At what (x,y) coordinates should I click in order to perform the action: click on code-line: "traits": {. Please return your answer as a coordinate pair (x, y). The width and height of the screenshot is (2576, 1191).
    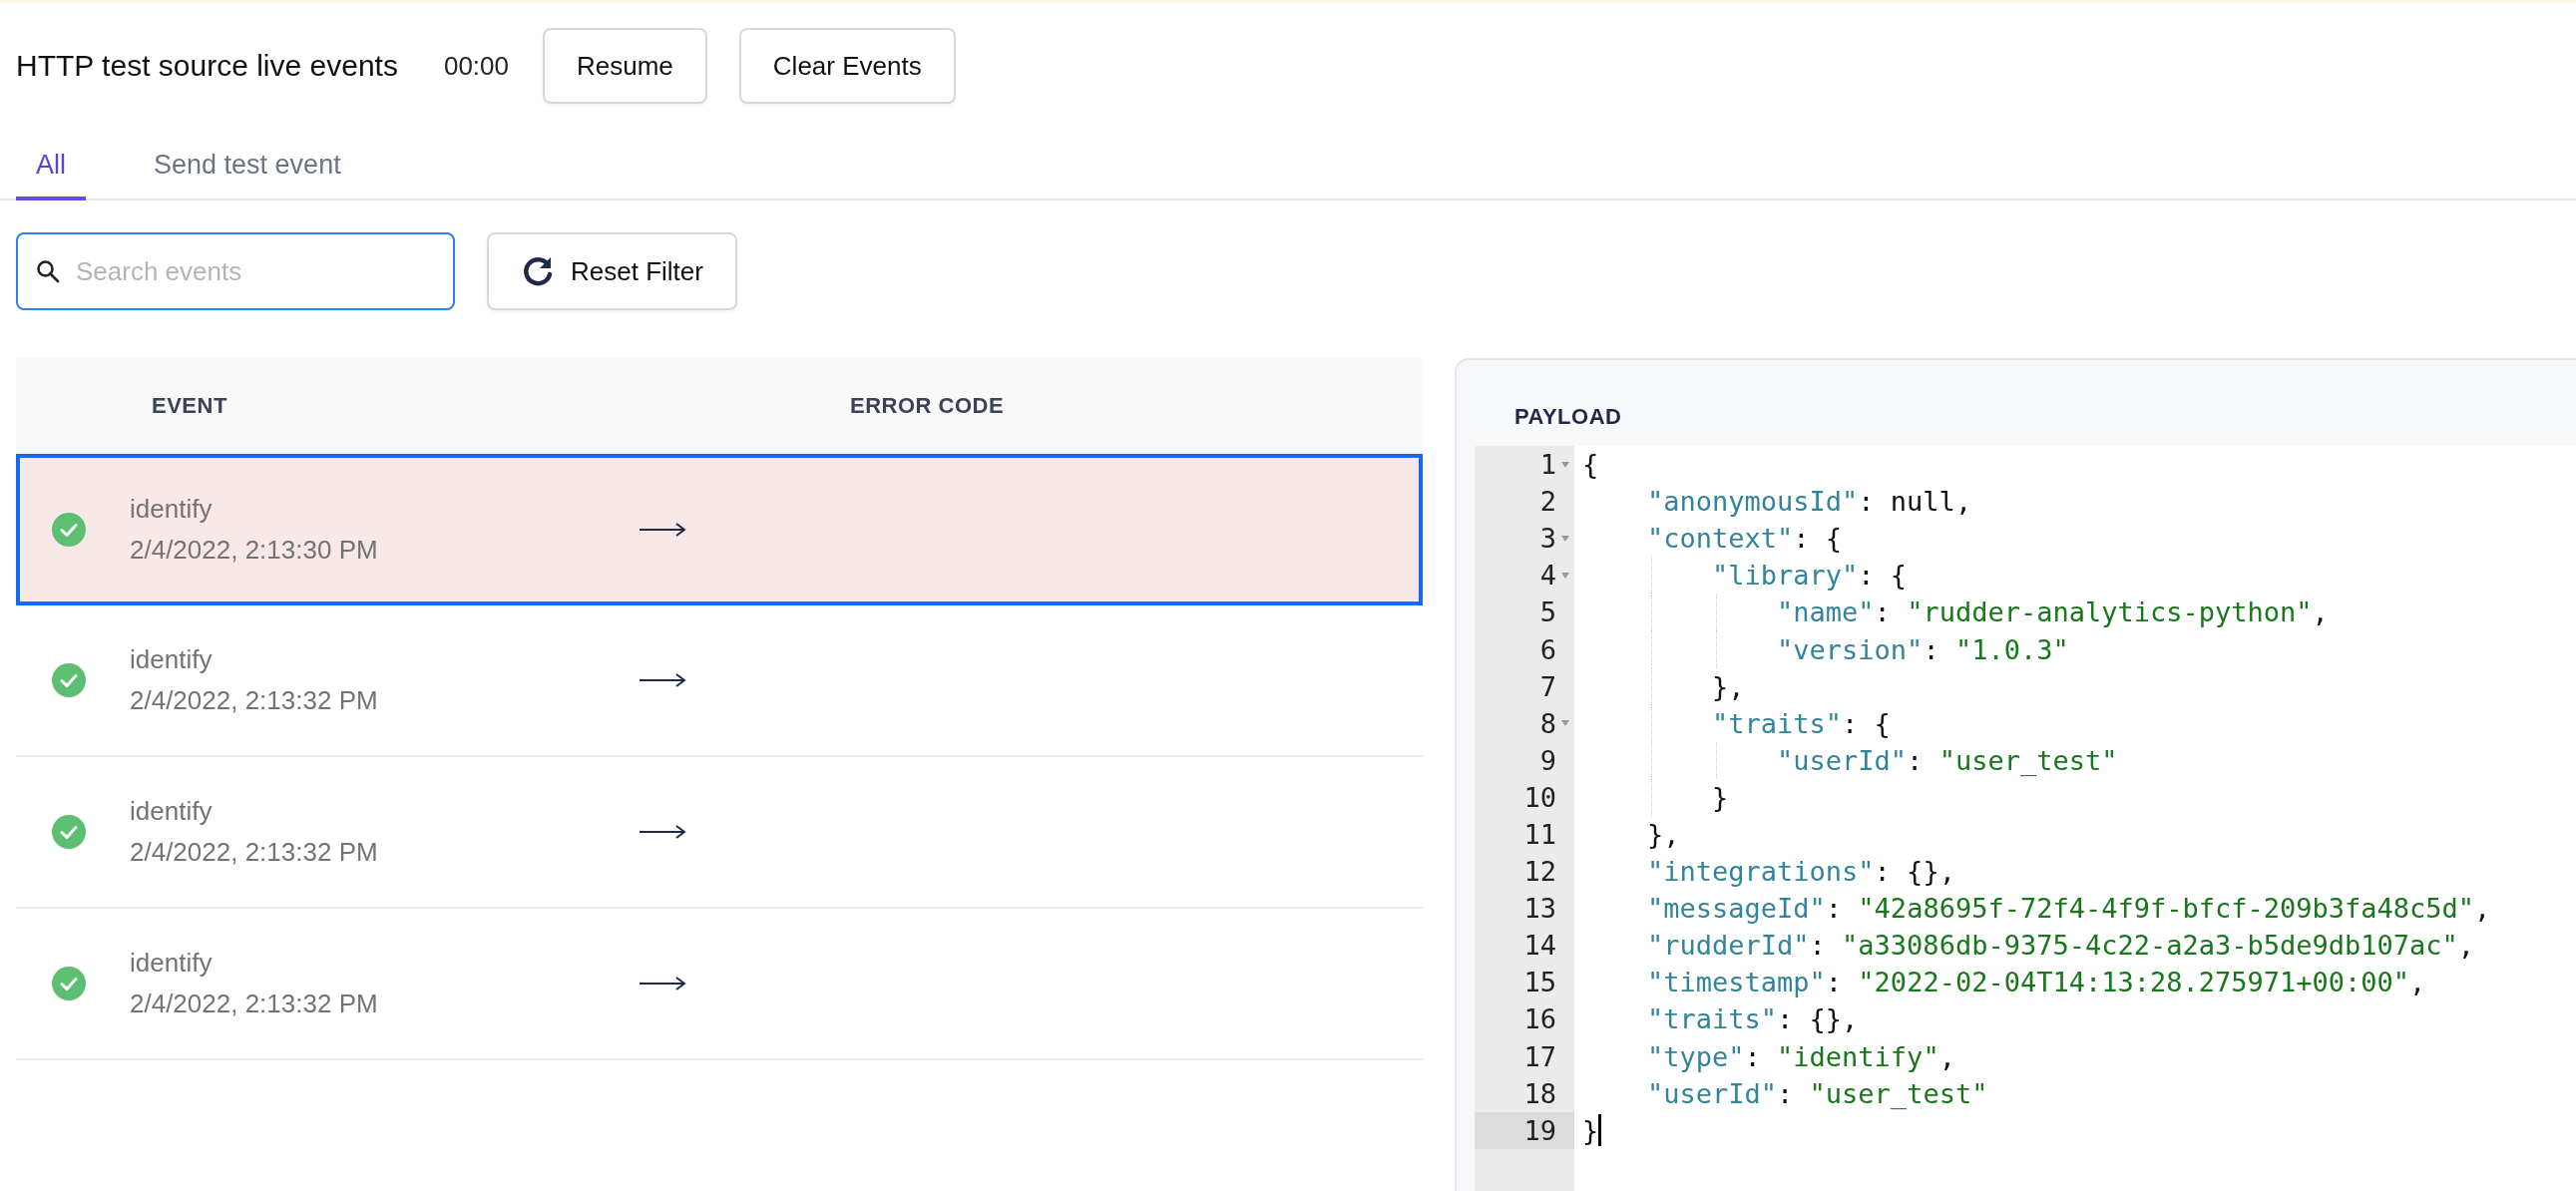
    Looking at the image, I should click on (1801, 723).